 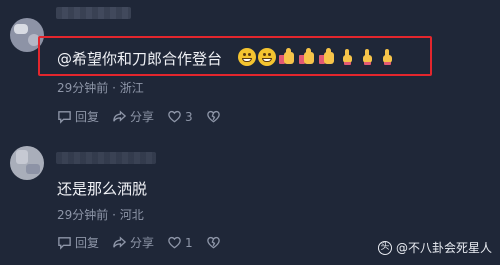 What do you see at coordinates (140, 59) in the screenshot?
I see `comment-text: @希望你和刀郎合作登台` at bounding box center [140, 59].